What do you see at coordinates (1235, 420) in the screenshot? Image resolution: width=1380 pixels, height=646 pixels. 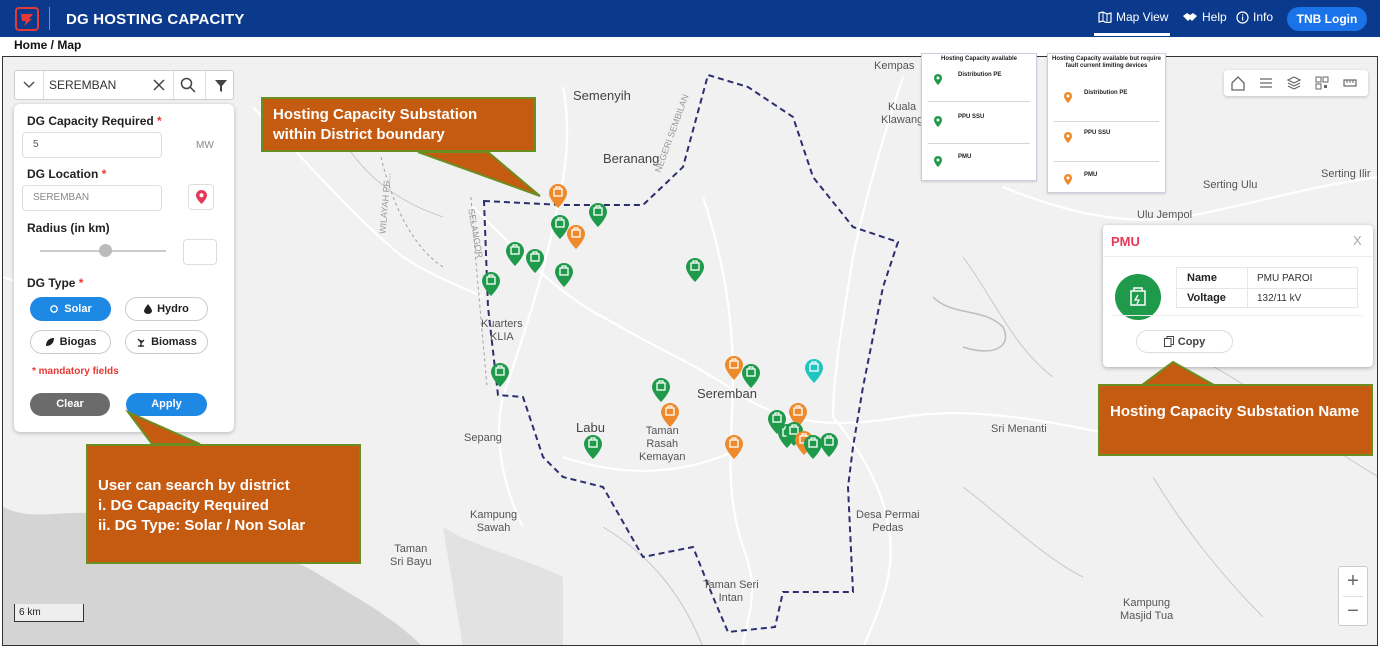 I see `callout-substation-name: Hosting Capacity Substation Name` at bounding box center [1235, 420].